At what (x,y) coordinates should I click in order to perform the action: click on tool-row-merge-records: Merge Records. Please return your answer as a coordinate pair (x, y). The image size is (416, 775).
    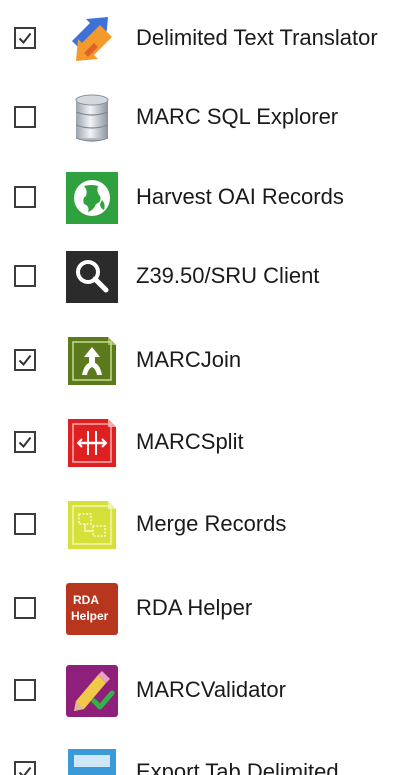
    Looking at the image, I should click on (208, 524).